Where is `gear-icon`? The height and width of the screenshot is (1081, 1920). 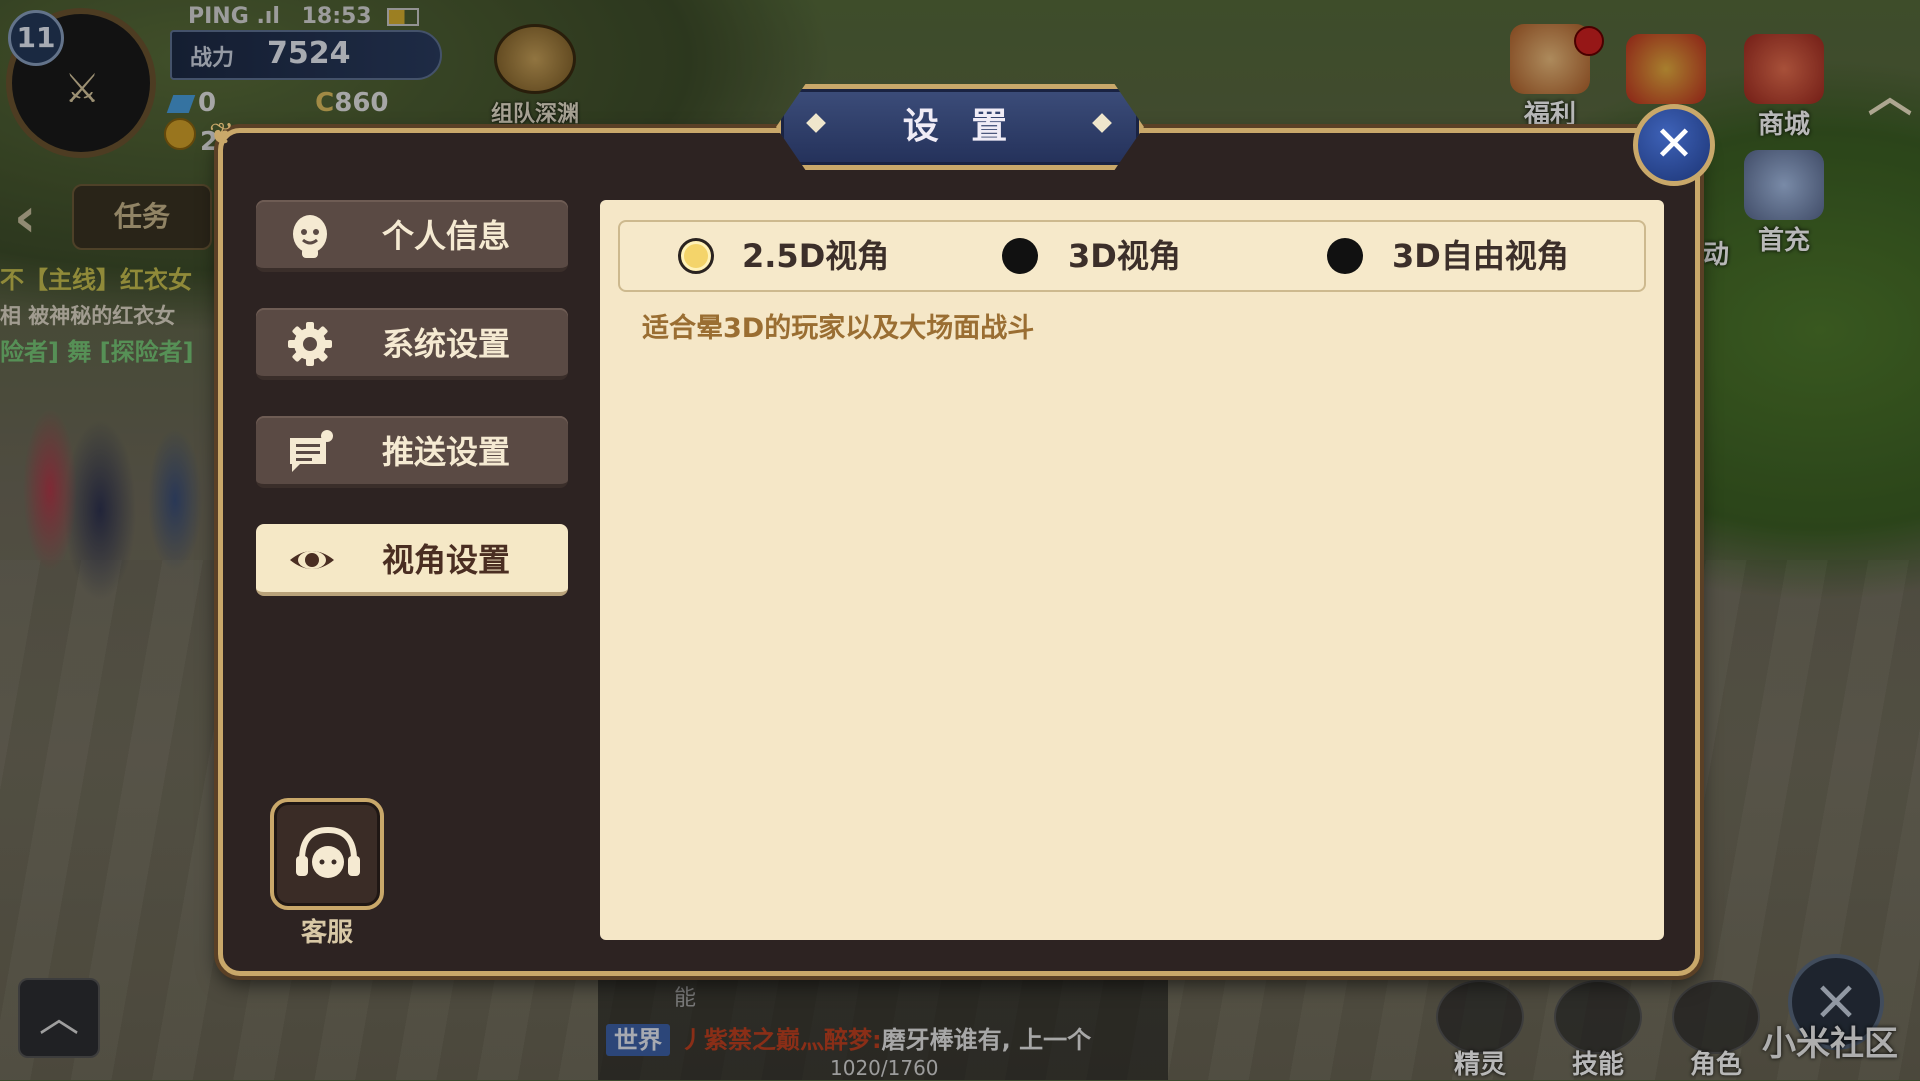 gear-icon is located at coordinates (310, 344).